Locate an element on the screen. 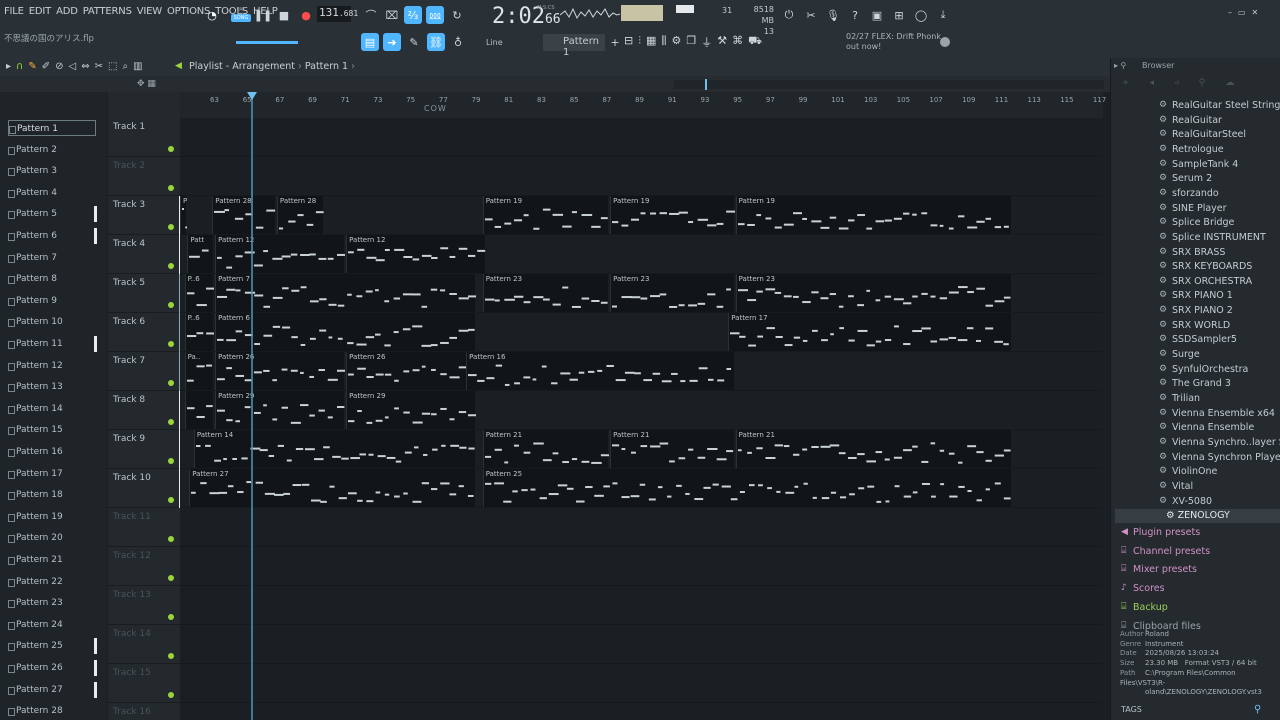 The height and width of the screenshot is (720, 1280). track-header: Track 9 is located at coordinates (146, 449).